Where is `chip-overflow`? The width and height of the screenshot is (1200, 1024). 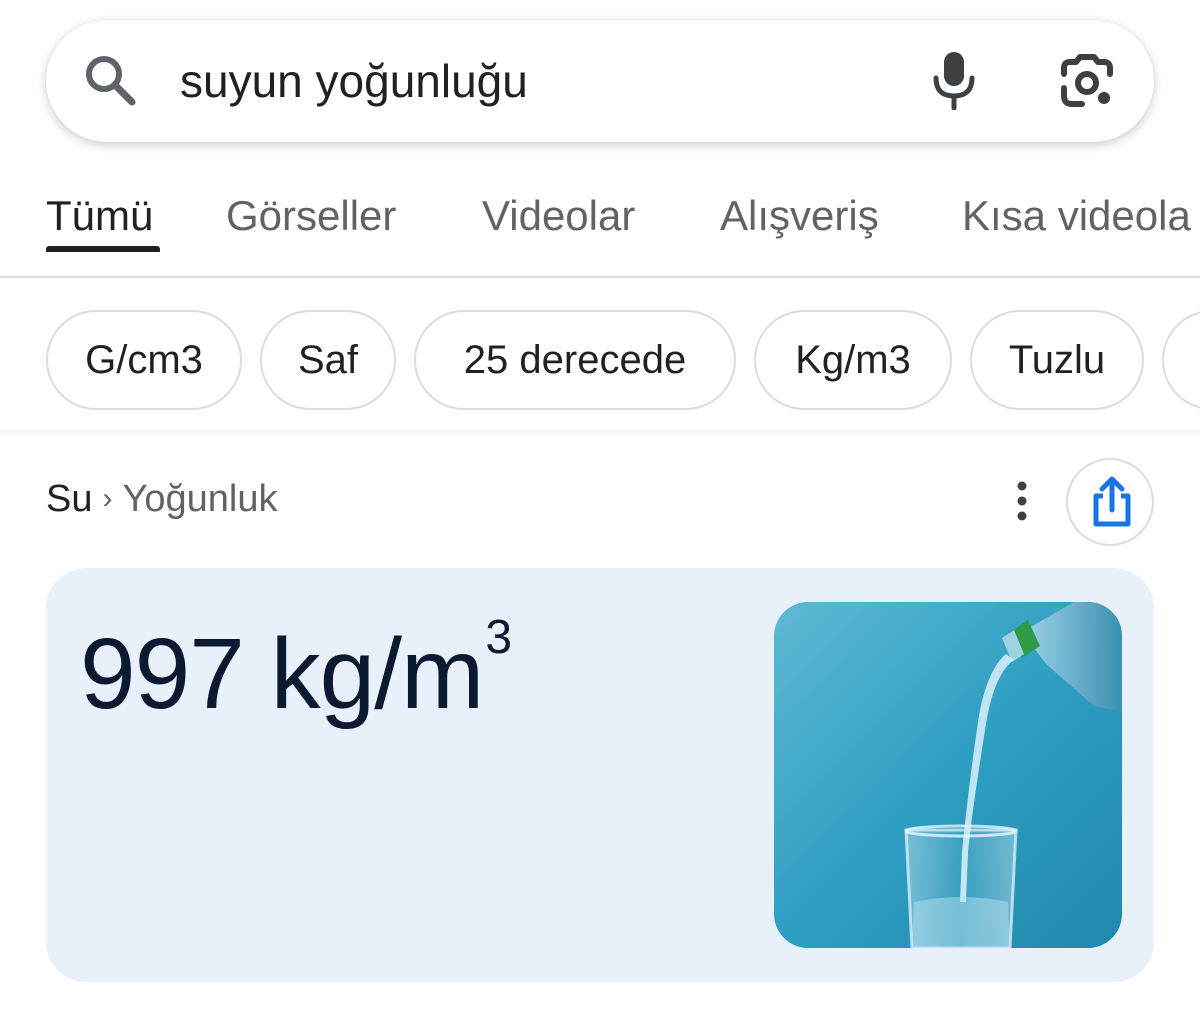 chip-overflow is located at coordinates (1181, 360).